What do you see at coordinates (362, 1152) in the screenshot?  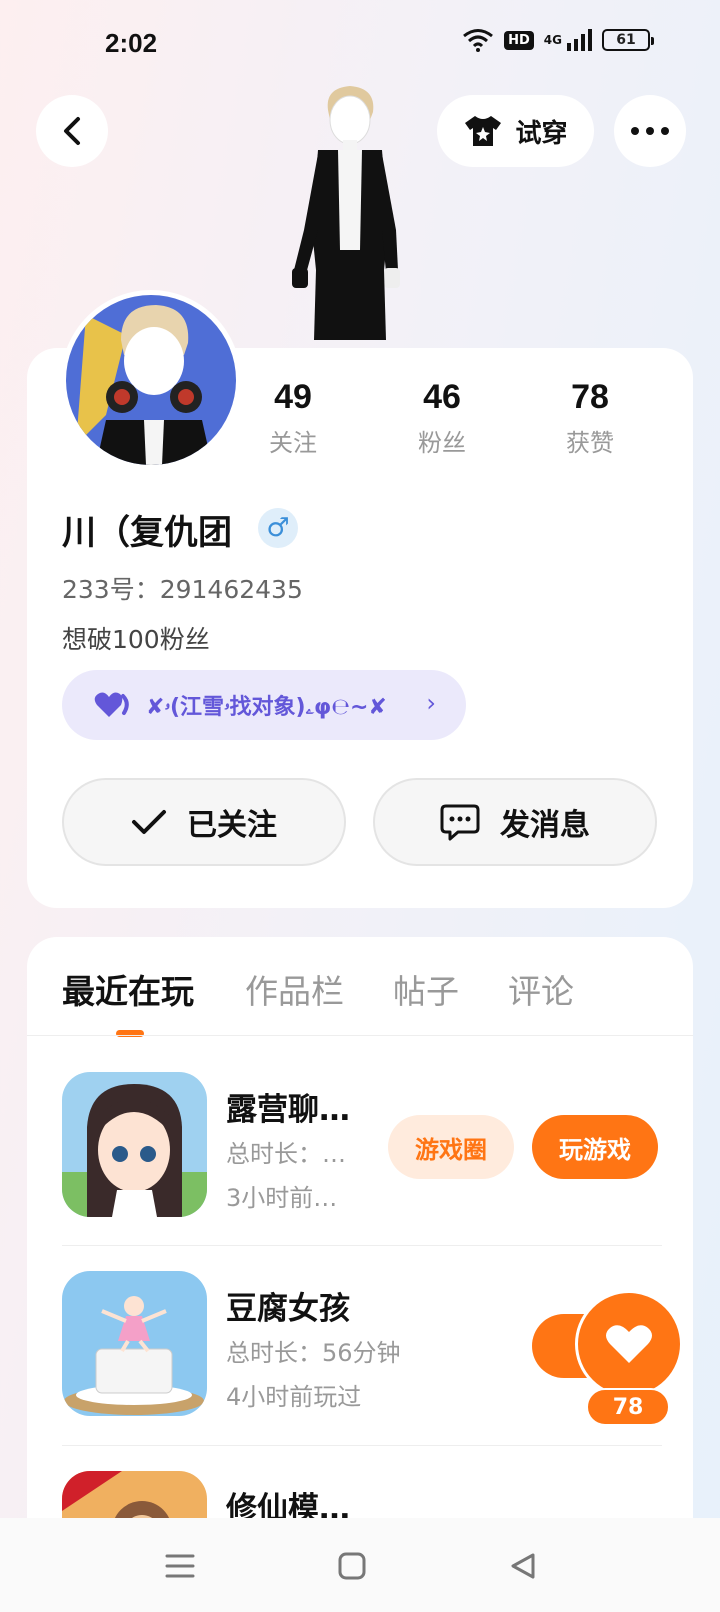 I see `list-item: 露营聊… 总时长：… 3小时前… 游戏圈 玩游戏` at bounding box center [362, 1152].